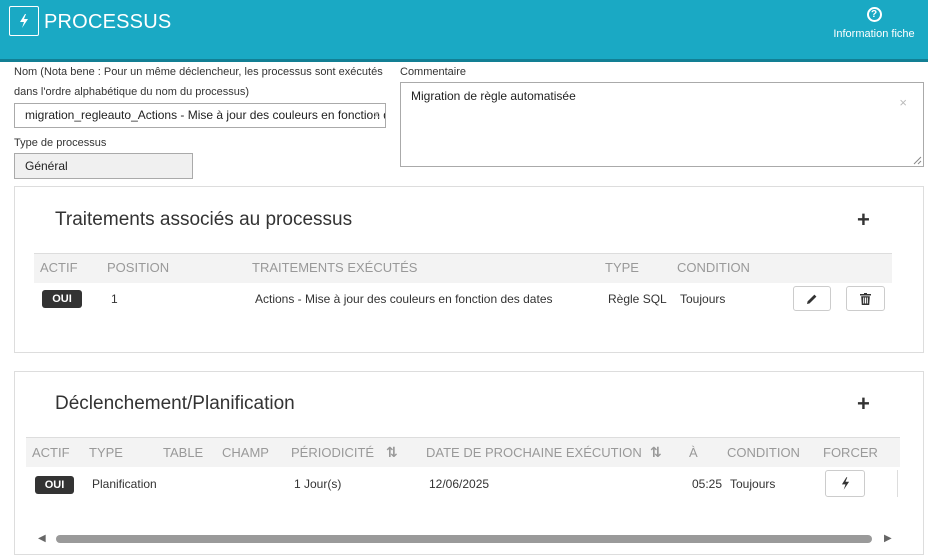  I want to click on col-table: TABLE, so click(183, 452).